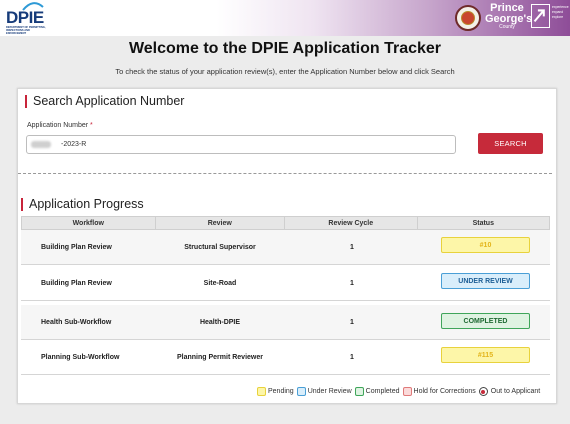 This screenshot has width=570, height=424. I want to click on review-cell: Site-Road, so click(220, 283).